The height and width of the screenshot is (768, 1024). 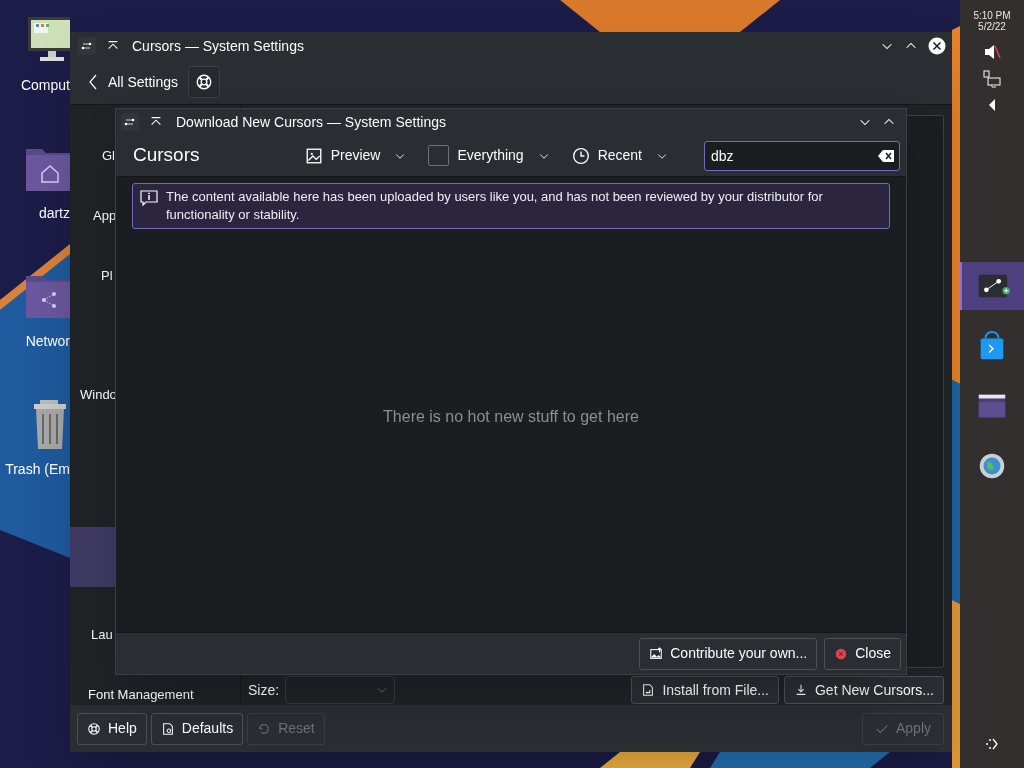 I want to click on sidebar-item: Lau, so click(x=102, y=635).